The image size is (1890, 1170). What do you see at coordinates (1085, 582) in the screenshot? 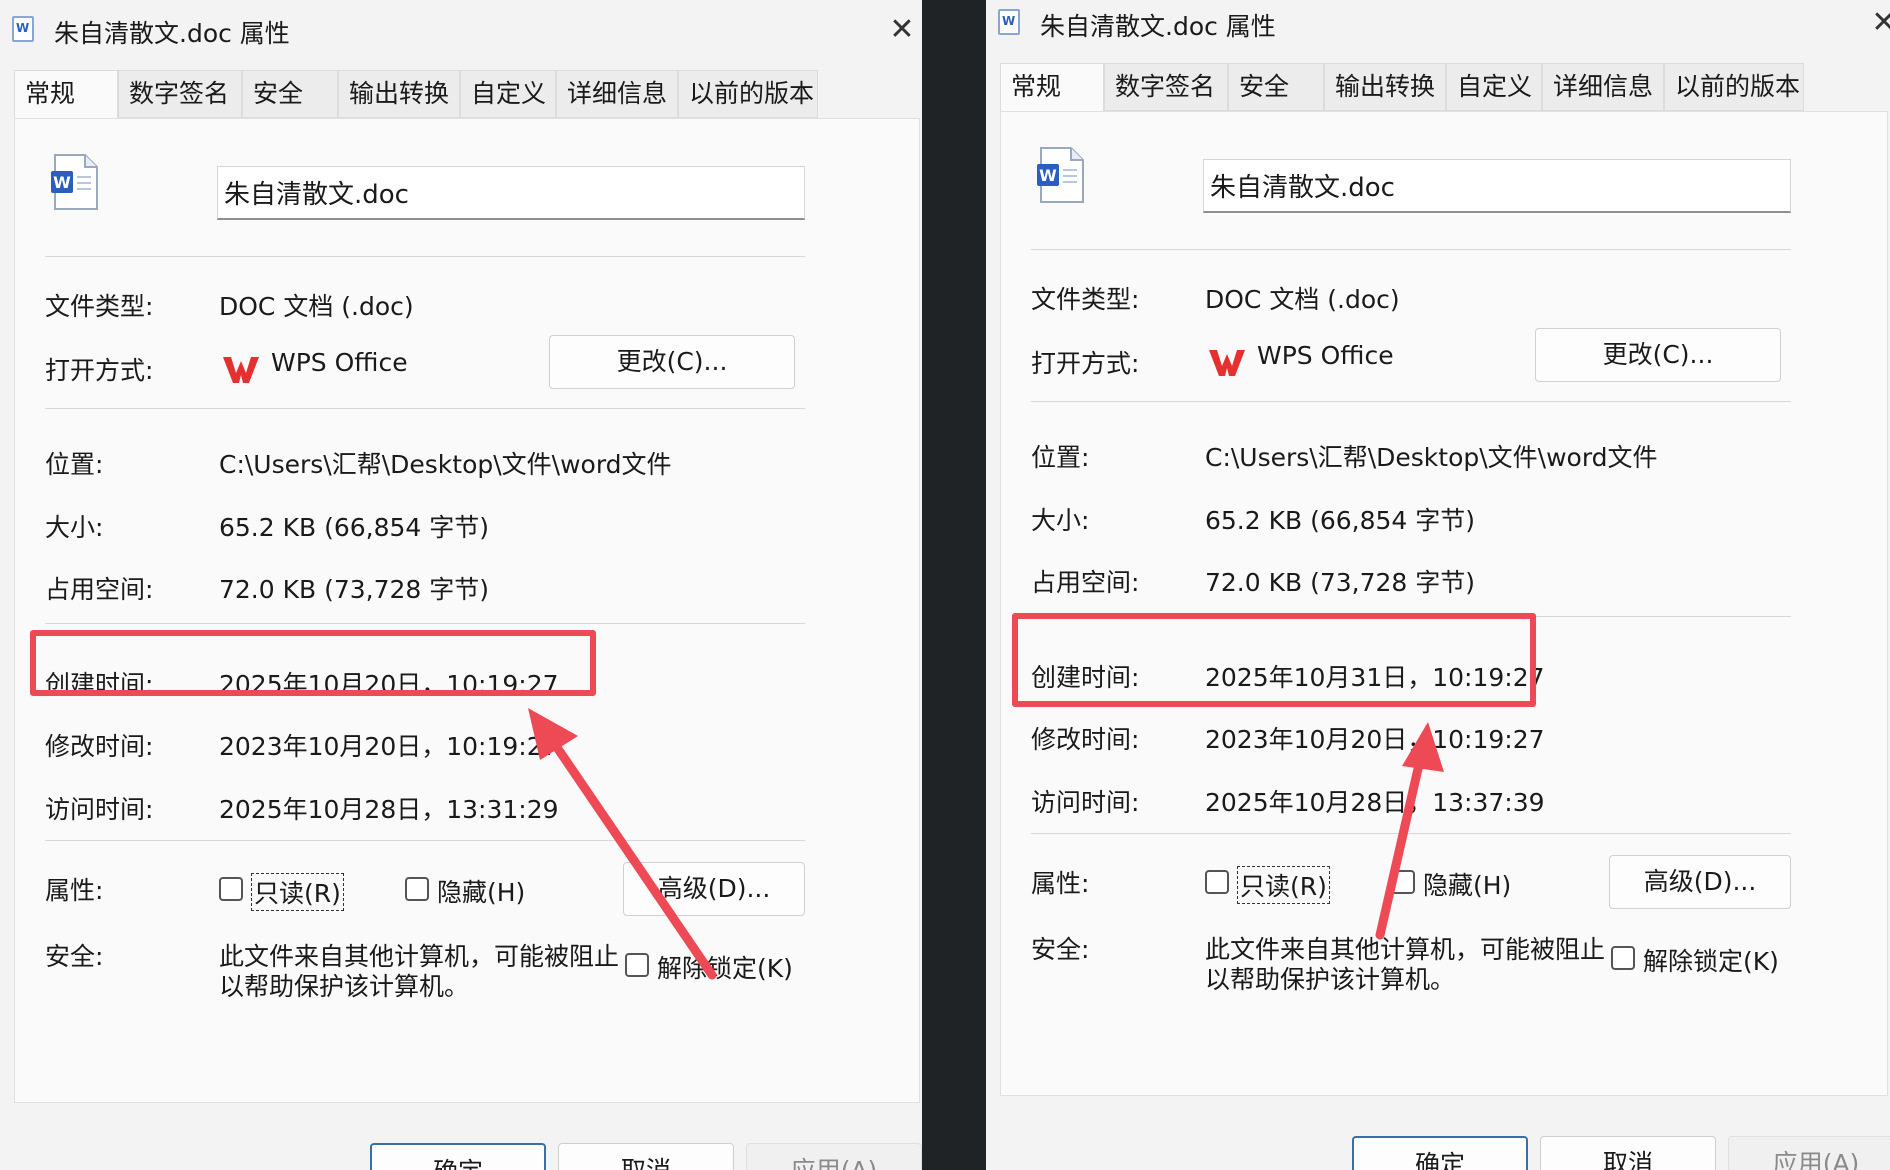
I see `disk-size-label: 占用空间:` at bounding box center [1085, 582].